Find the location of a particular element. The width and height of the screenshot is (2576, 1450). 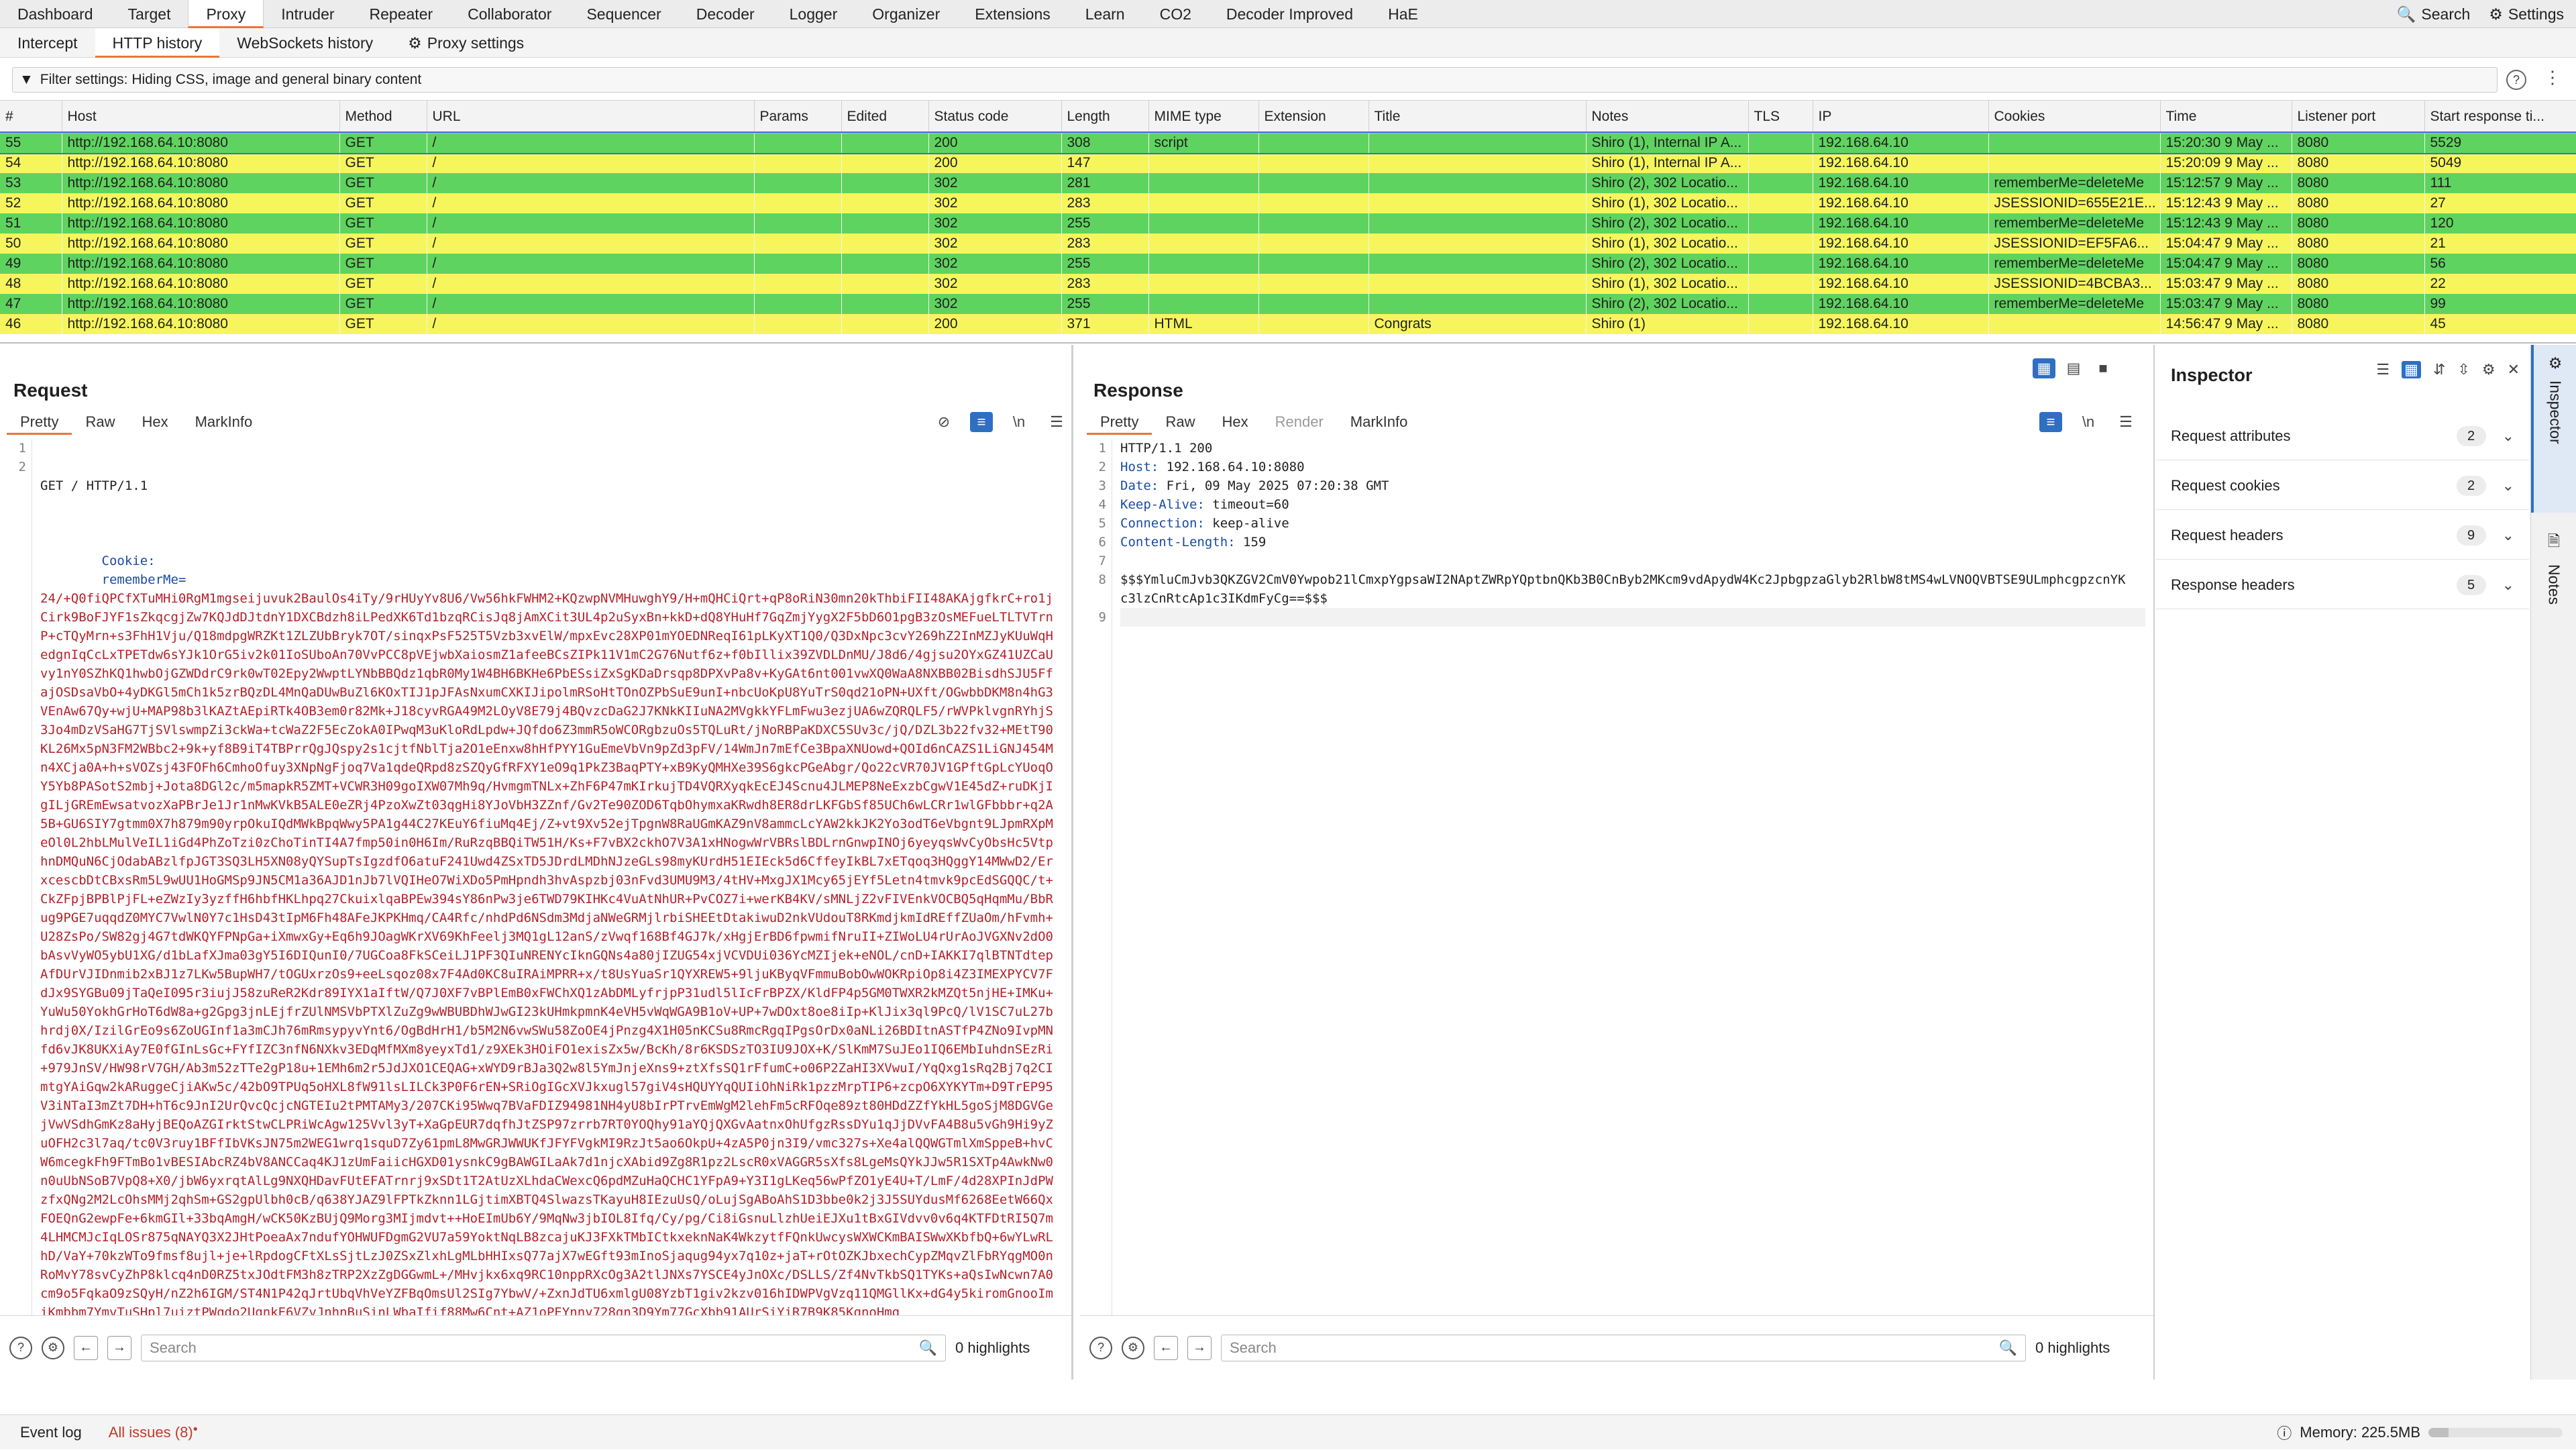

column-header: Edited is located at coordinates (885, 118).